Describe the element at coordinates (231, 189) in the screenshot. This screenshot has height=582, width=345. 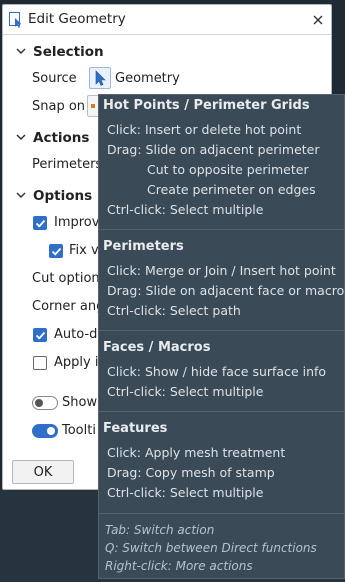
I see `tooltip-line: Create perimeter on edges` at that location.